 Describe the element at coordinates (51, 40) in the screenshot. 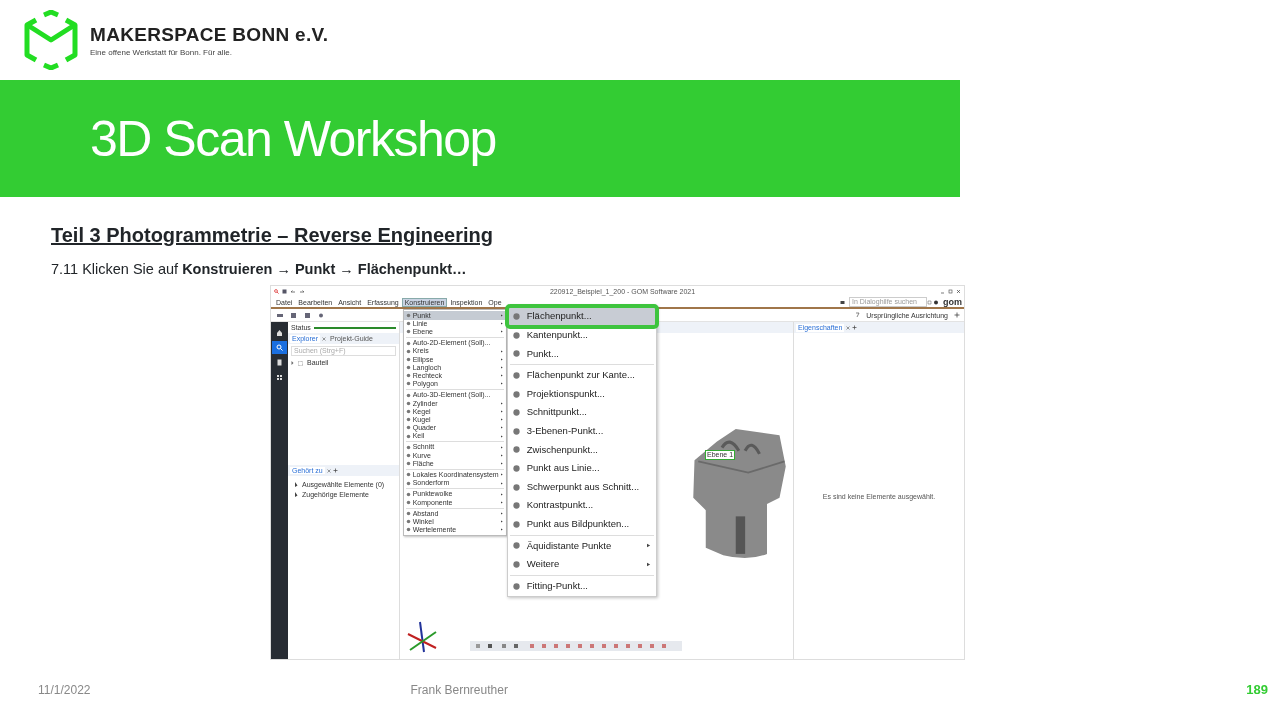

I see `cube-logo` at that location.